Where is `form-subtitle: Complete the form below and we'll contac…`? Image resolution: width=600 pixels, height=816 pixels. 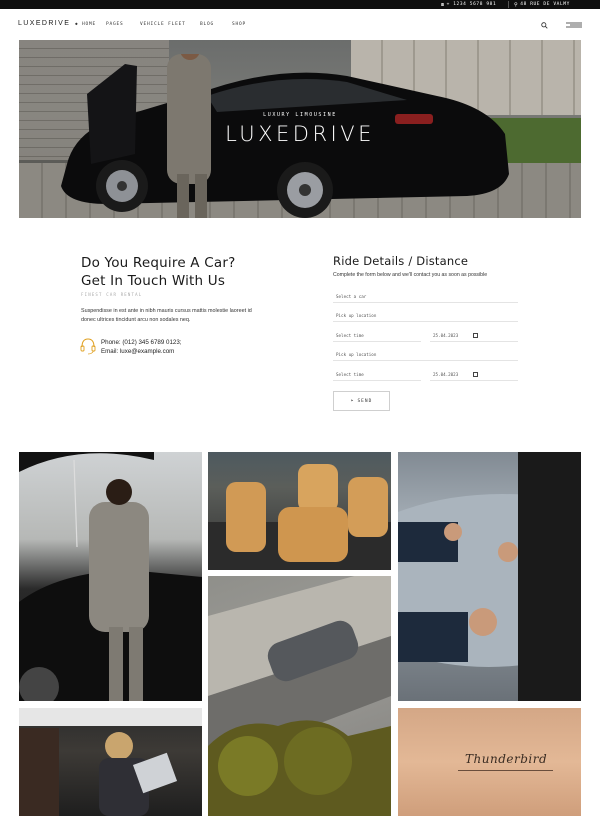 form-subtitle: Complete the form below and we'll contac… is located at coordinates (410, 275).